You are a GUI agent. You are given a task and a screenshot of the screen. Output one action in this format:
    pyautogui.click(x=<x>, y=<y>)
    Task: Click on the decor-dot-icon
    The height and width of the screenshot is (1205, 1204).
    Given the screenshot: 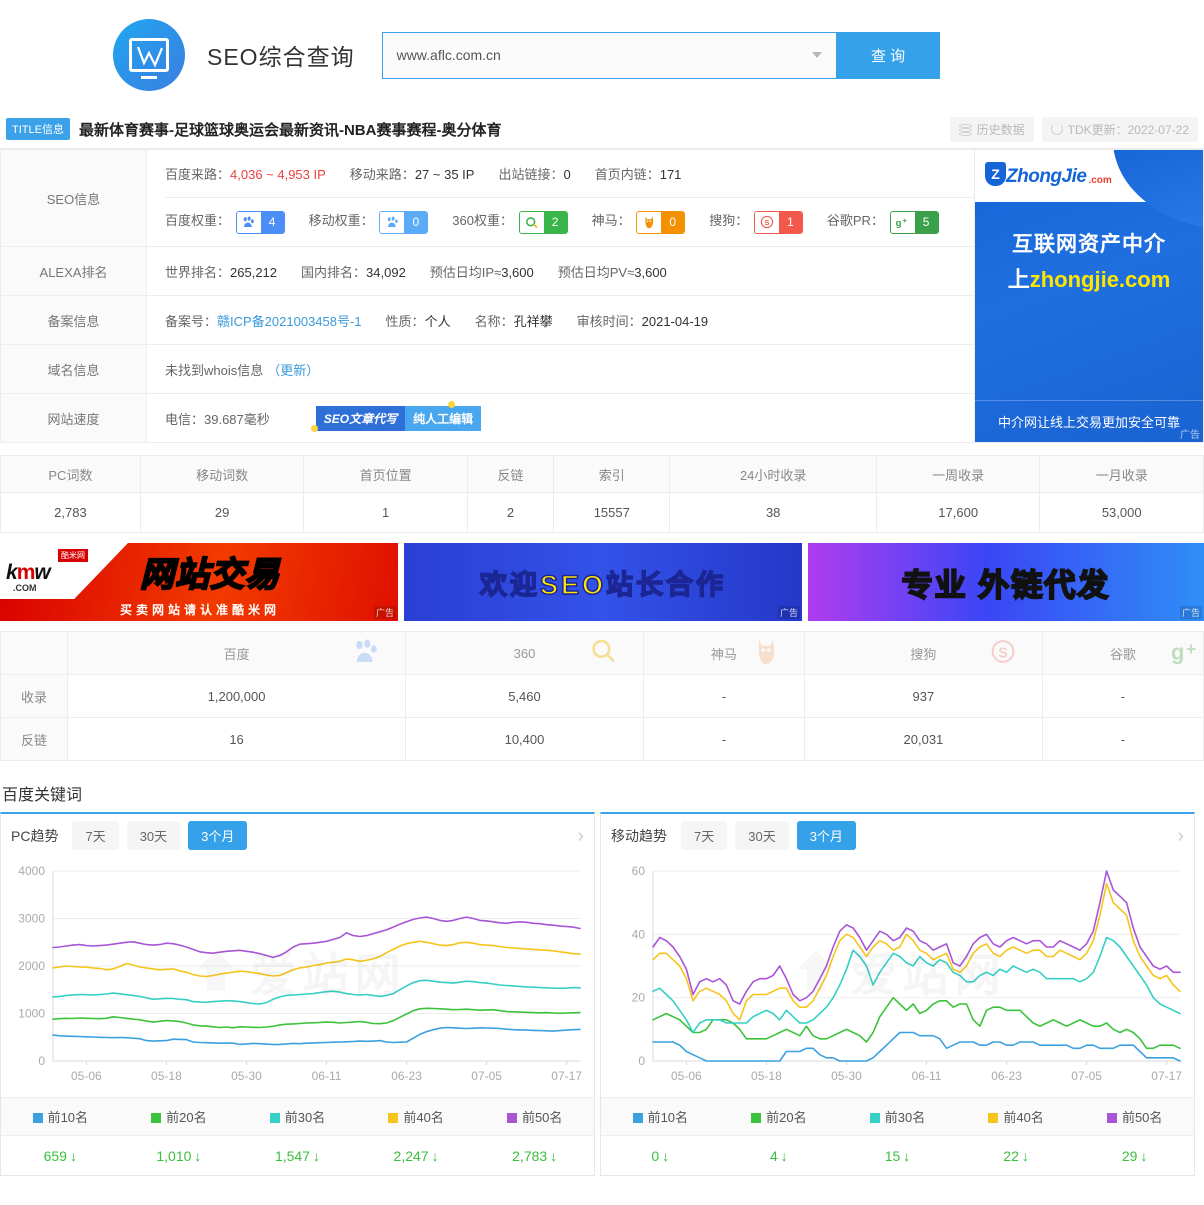 What is the action you would take?
    pyautogui.click(x=314, y=428)
    